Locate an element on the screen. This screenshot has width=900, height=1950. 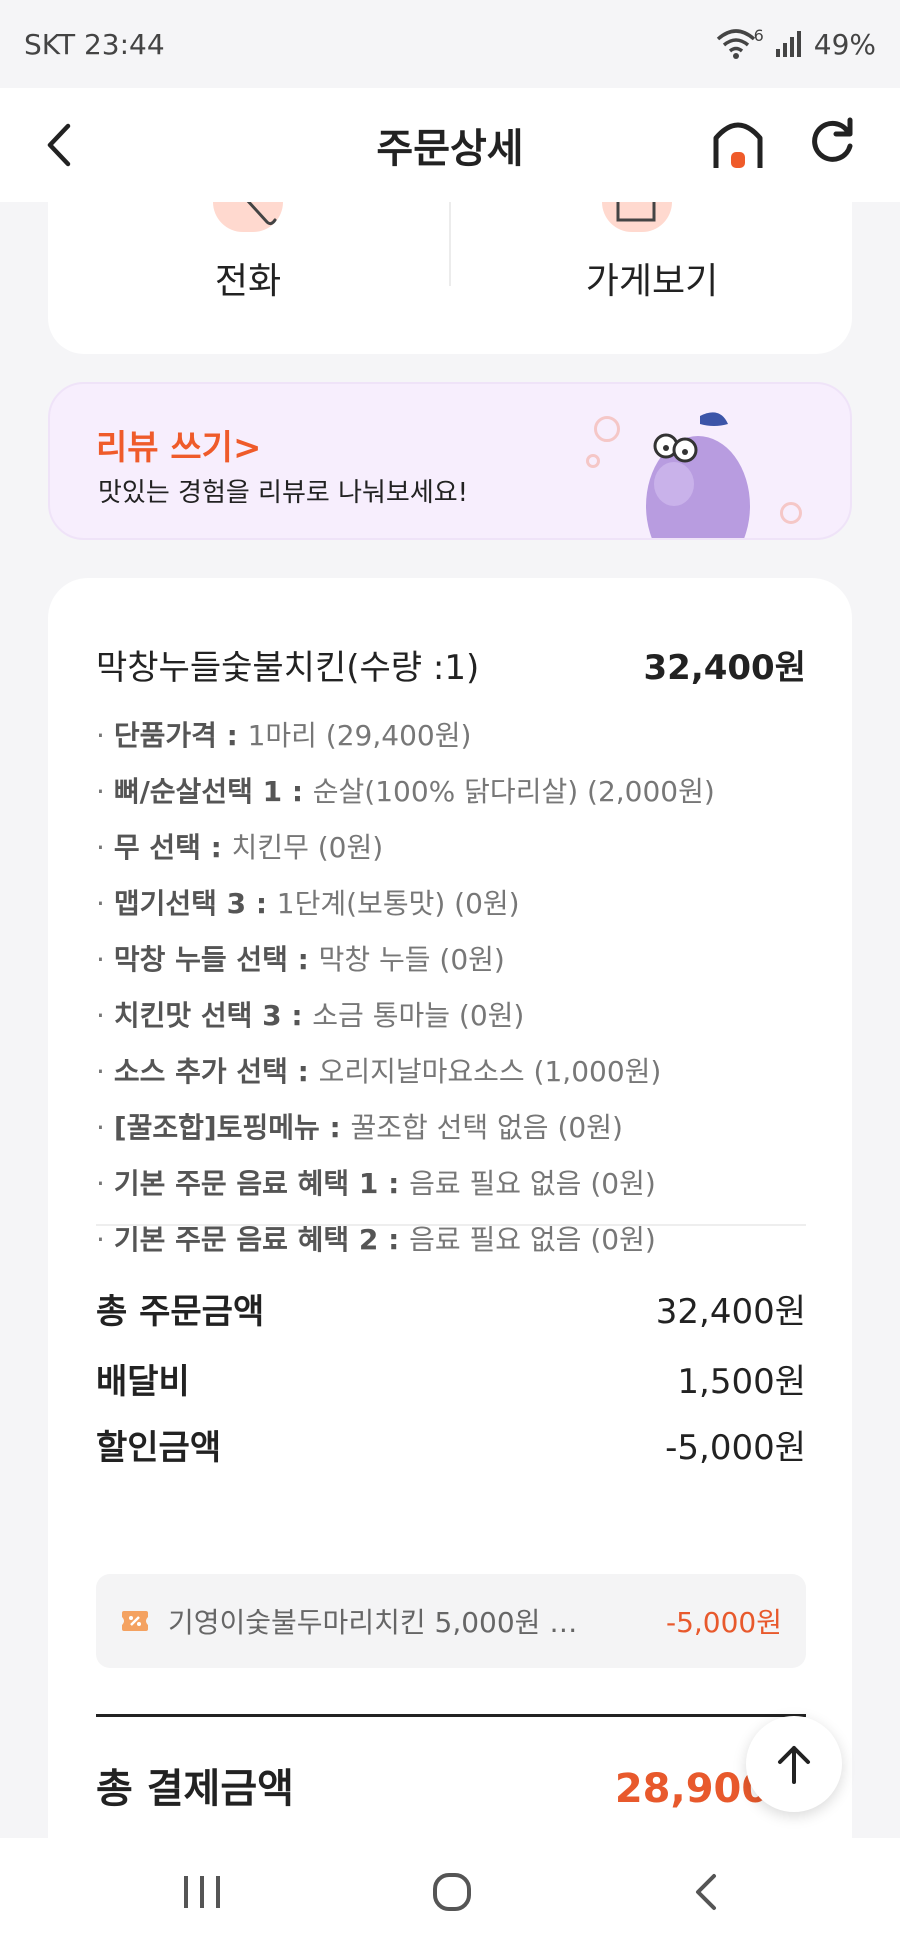
call-button: 전화 is located at coordinates (248, 277).